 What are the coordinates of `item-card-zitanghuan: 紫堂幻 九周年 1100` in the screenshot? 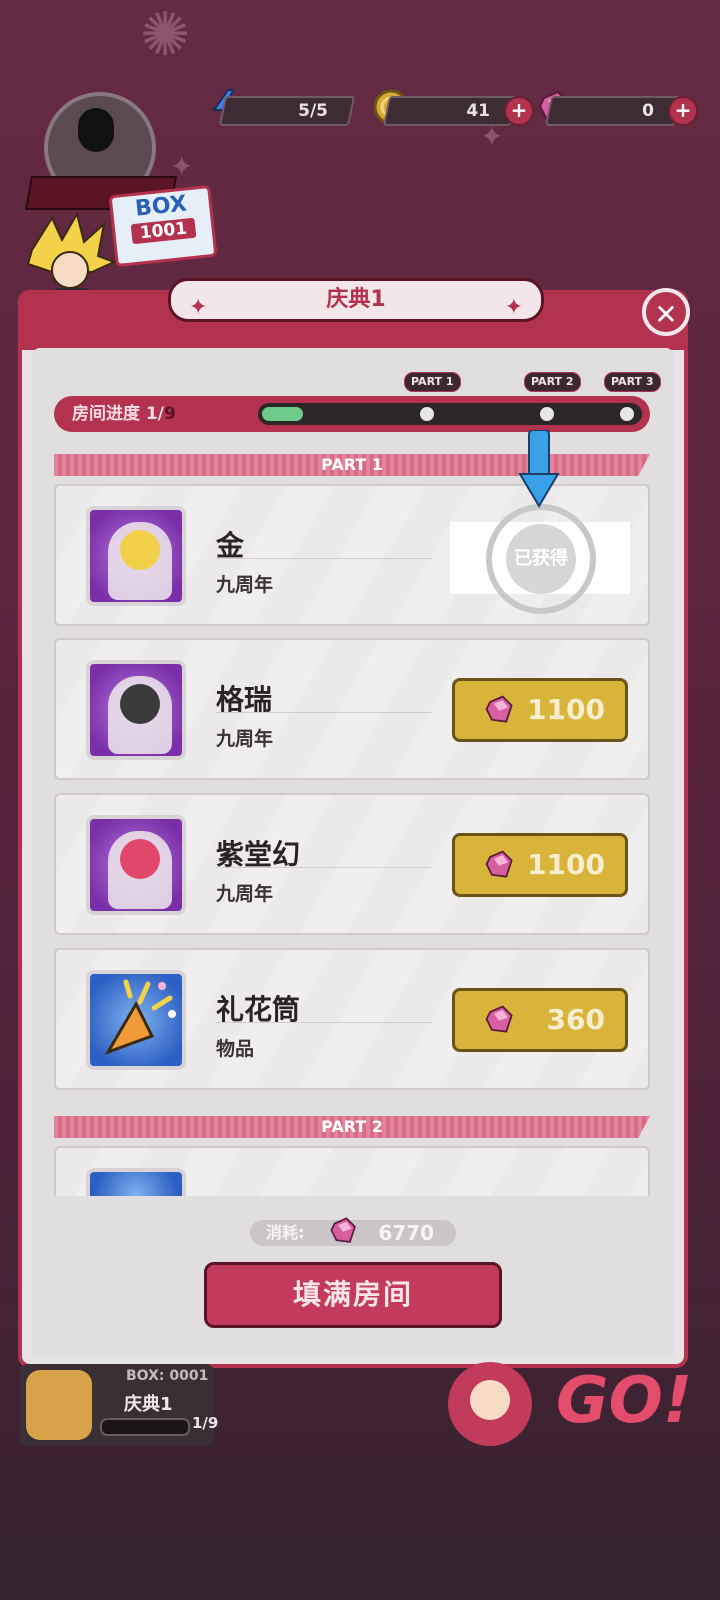 It's located at (352, 864).